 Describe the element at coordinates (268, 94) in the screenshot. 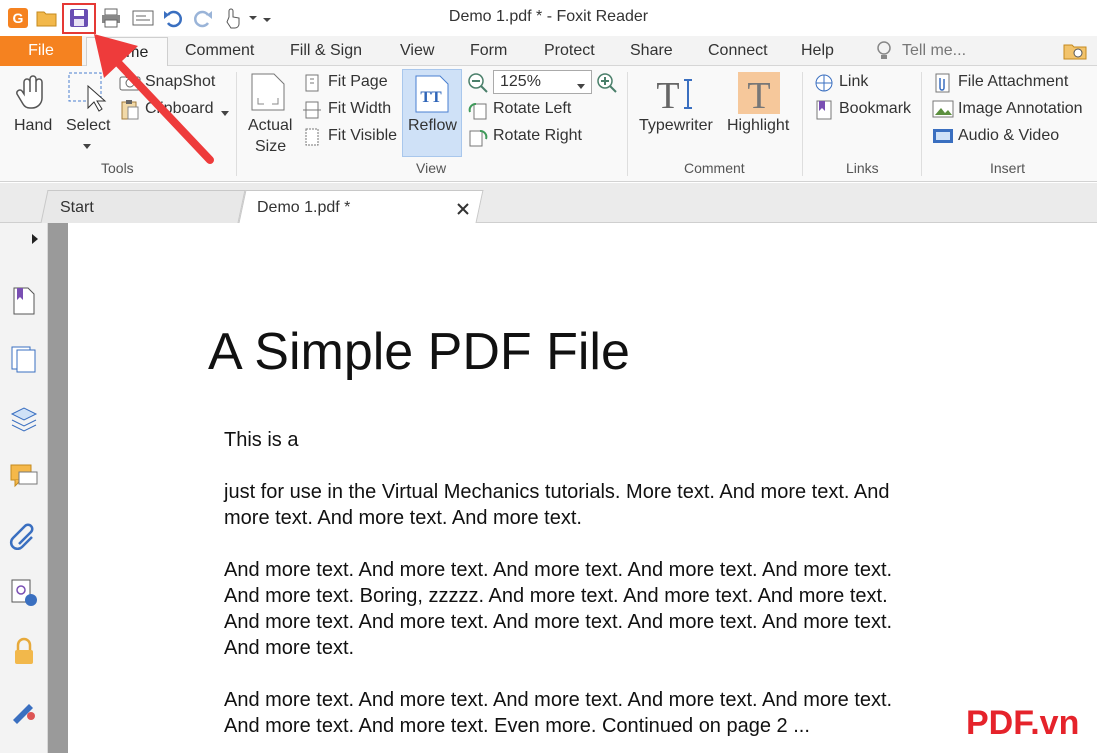

I see `actual-size-icon` at that location.